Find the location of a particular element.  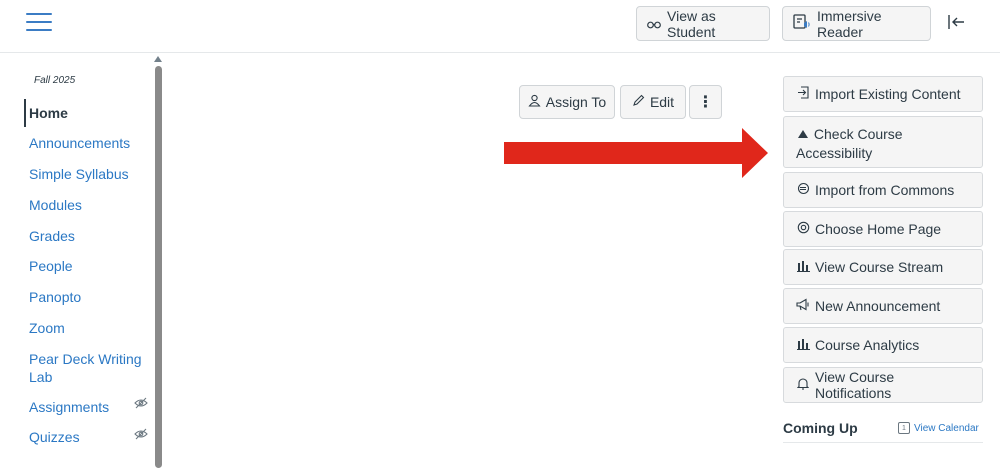

view-calendar-link: 1 View Calendar is located at coordinates (938, 428).